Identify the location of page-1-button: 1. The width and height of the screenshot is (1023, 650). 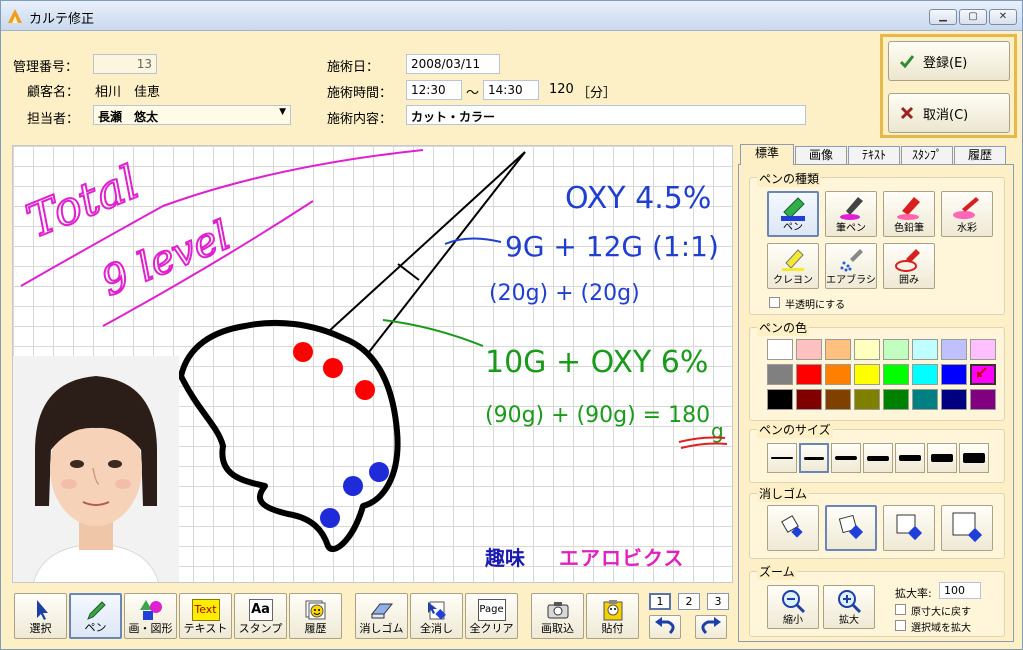
(660, 601).